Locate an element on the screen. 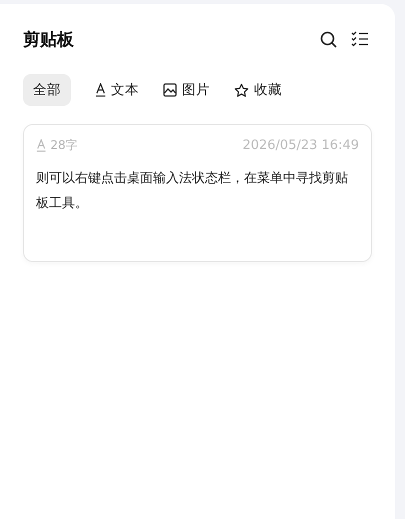  window-title: 剪贴板 is located at coordinates (48, 39).